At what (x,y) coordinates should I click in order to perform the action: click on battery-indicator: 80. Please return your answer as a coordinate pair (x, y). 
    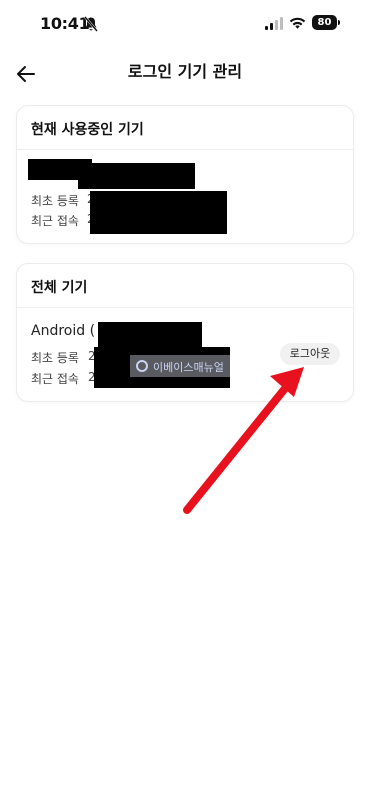
    Looking at the image, I should click on (324, 22).